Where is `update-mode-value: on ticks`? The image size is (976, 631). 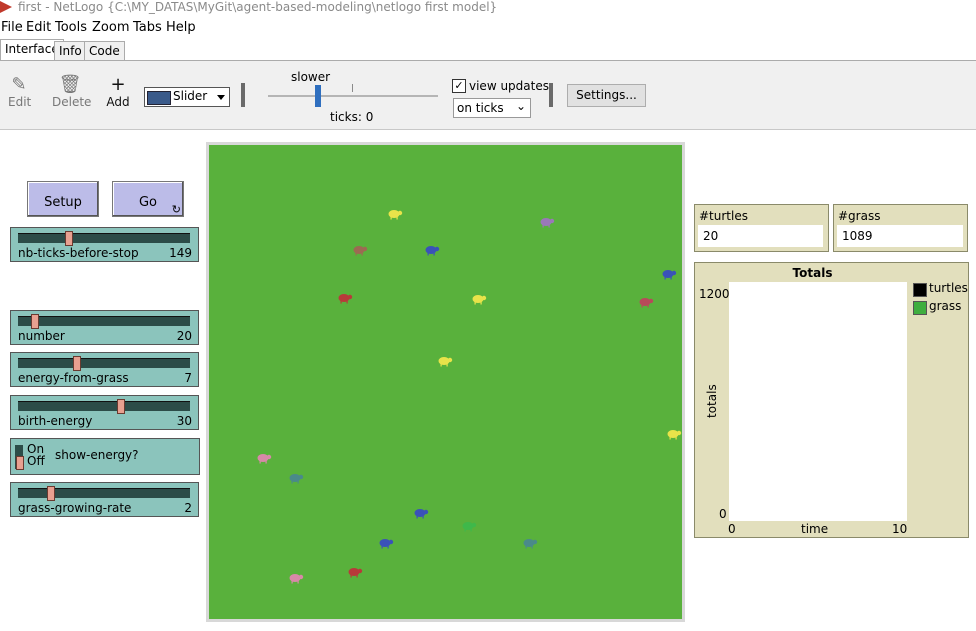 update-mode-value: on ticks is located at coordinates (480, 108).